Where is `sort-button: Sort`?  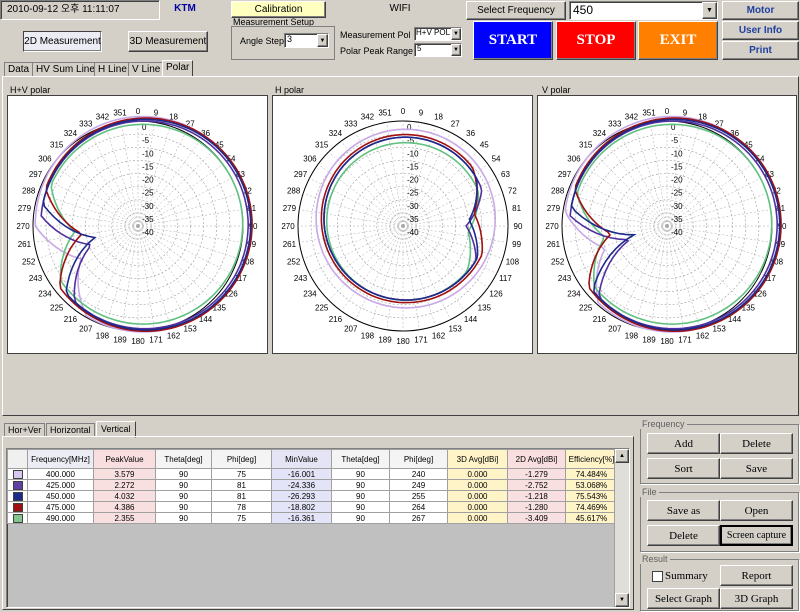 sort-button: Sort is located at coordinates (683, 468).